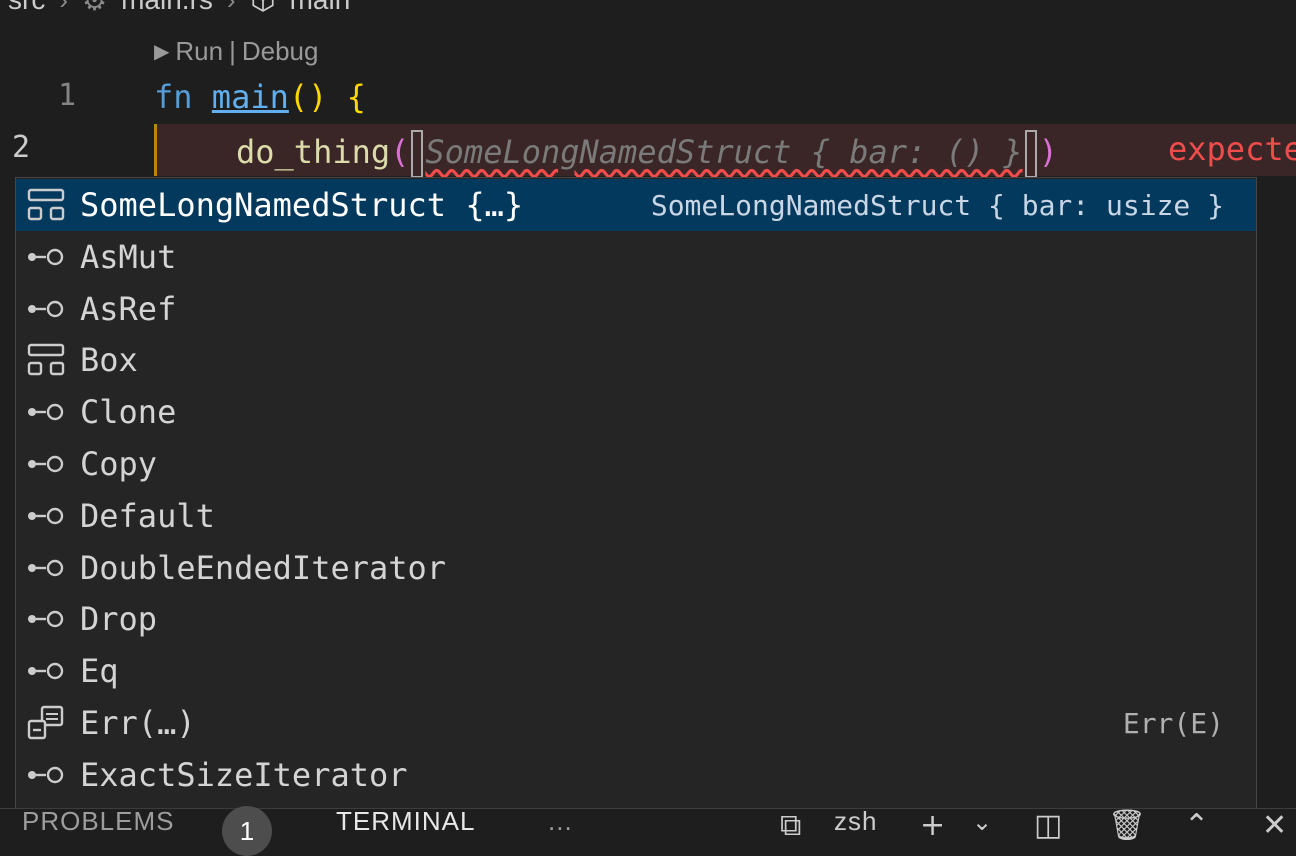 This screenshot has width=1296, height=856. What do you see at coordinates (128, 412) in the screenshot?
I see `suggestion-label: Clone` at bounding box center [128, 412].